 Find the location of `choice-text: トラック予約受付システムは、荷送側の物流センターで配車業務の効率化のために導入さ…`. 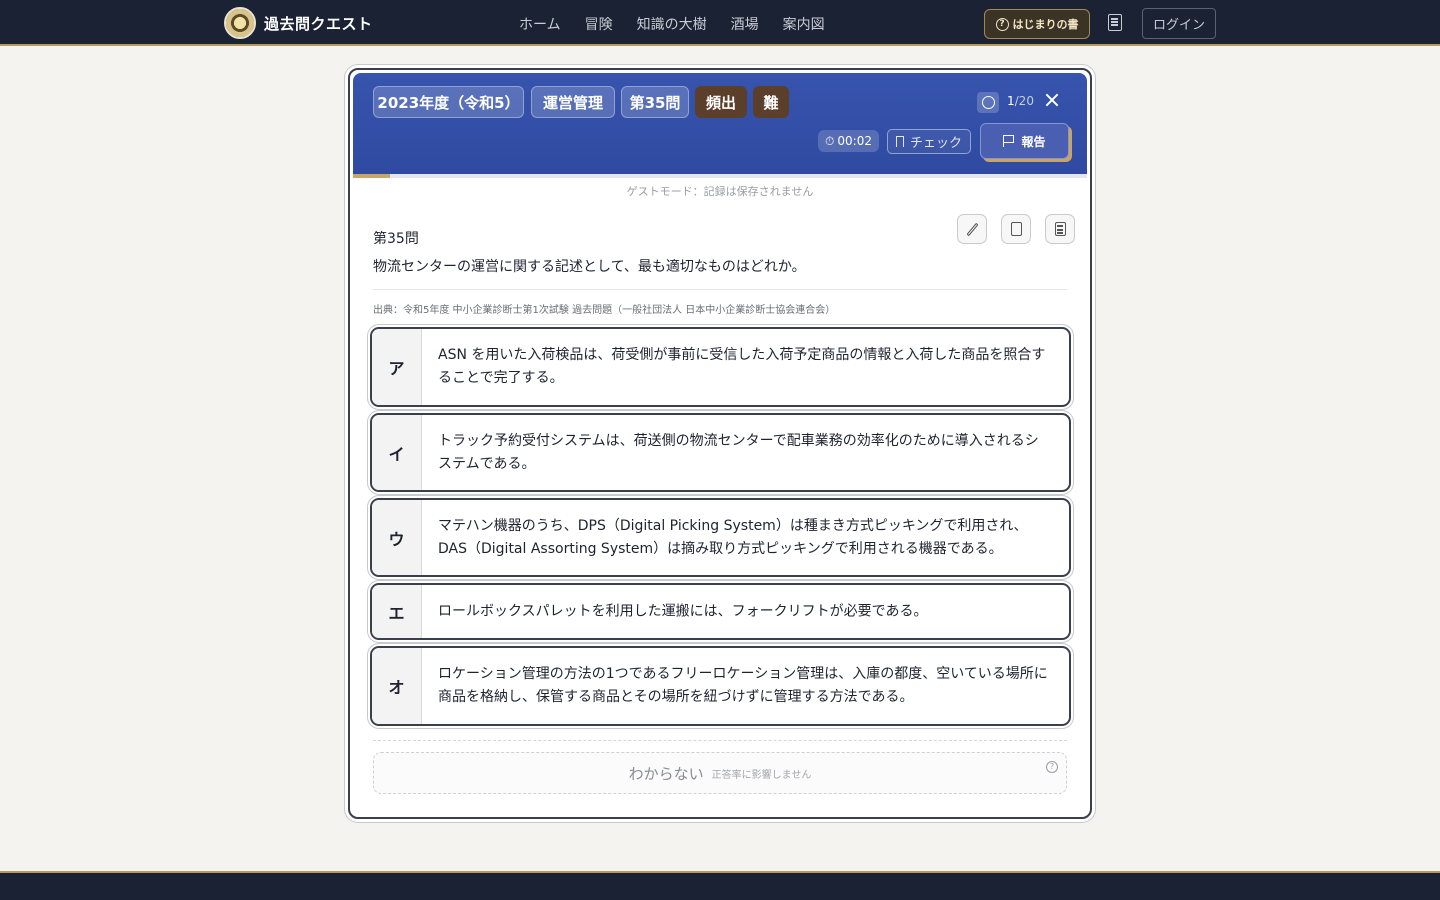

choice-text: トラック予約受付システムは、荷送側の物流センターで配車業務の効率化のために導入さ… is located at coordinates (738, 452).